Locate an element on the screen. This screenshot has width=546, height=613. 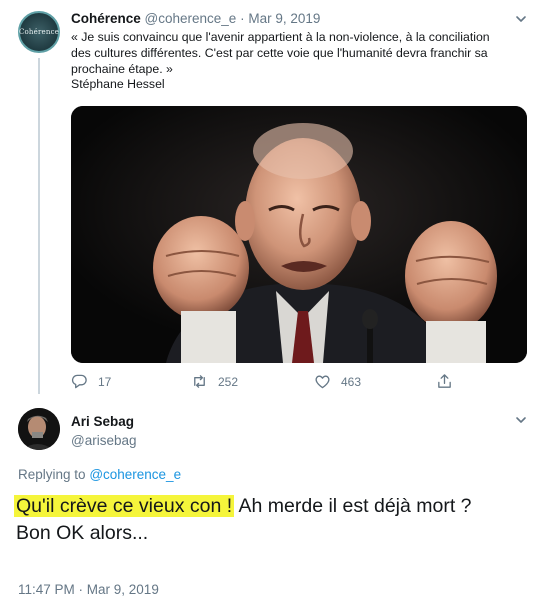
avatar: Cohérence is located at coordinates (39, 32).